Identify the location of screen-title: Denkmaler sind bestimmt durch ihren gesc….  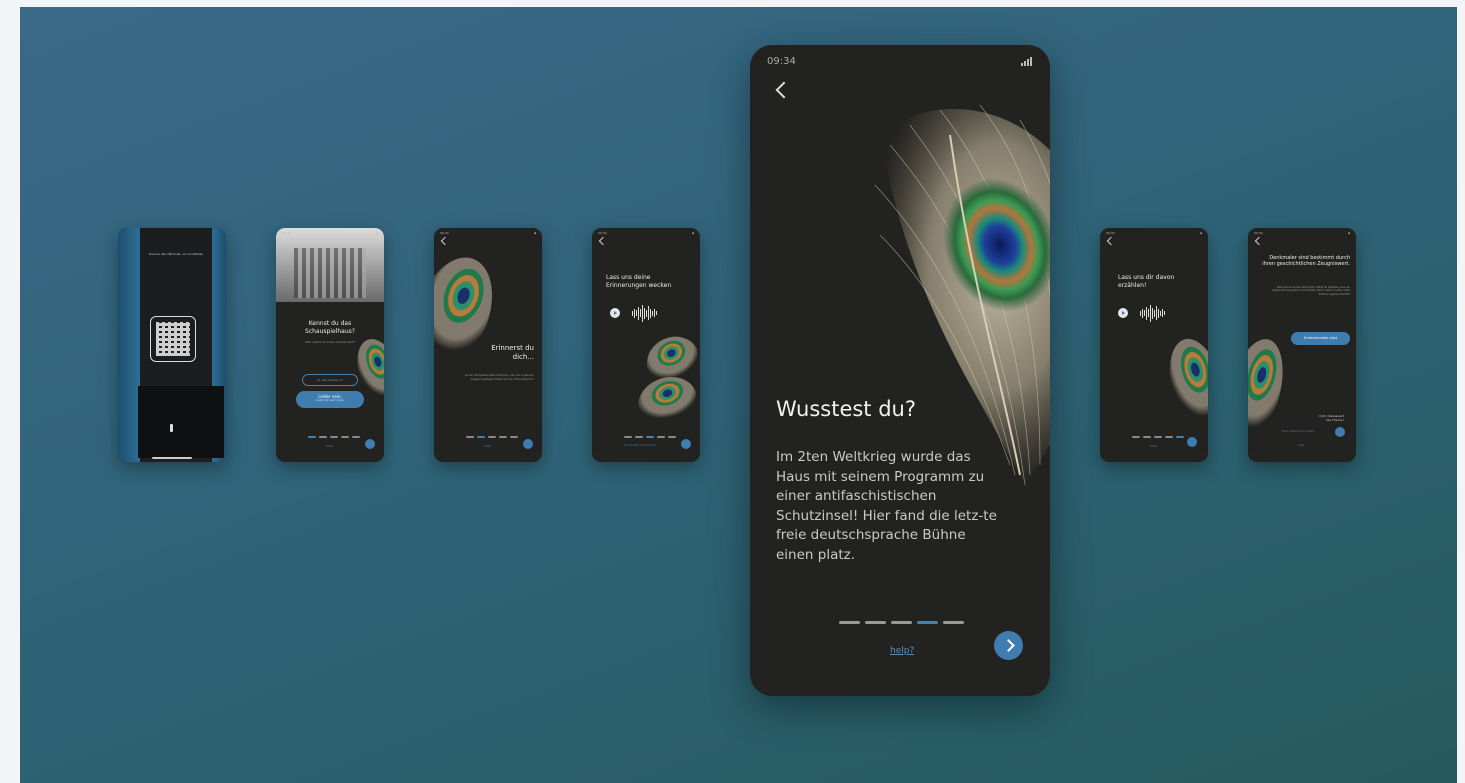
(1306, 261).